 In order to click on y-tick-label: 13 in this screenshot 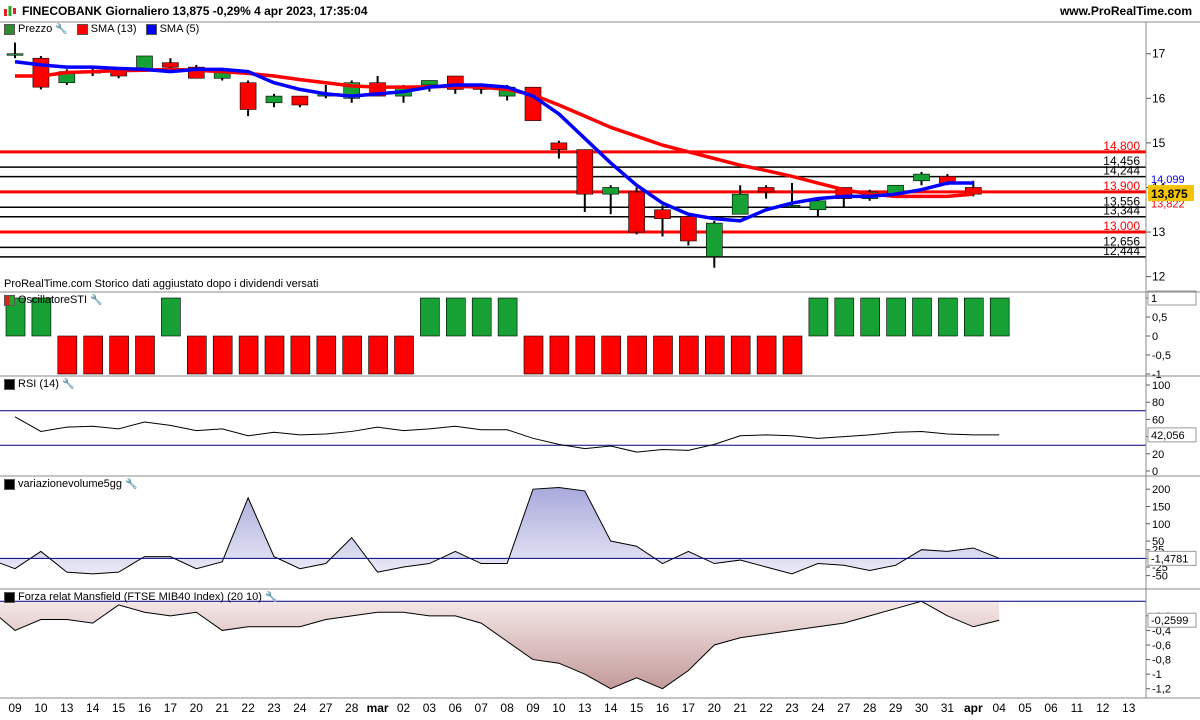, I will do `click(1159, 232)`.